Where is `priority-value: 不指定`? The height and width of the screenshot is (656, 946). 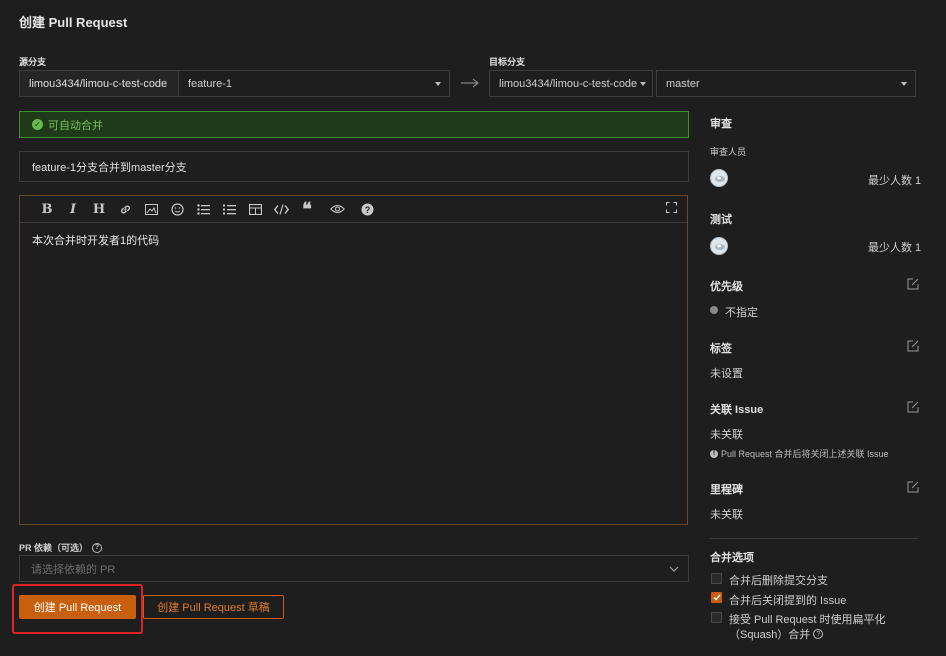 priority-value: 不指定 is located at coordinates (741, 313).